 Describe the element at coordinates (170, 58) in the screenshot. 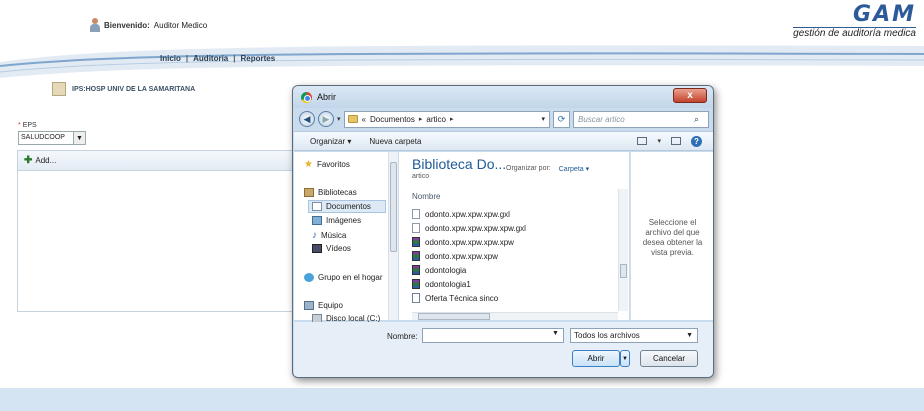

I see `nav-inicio: Inicio` at that location.